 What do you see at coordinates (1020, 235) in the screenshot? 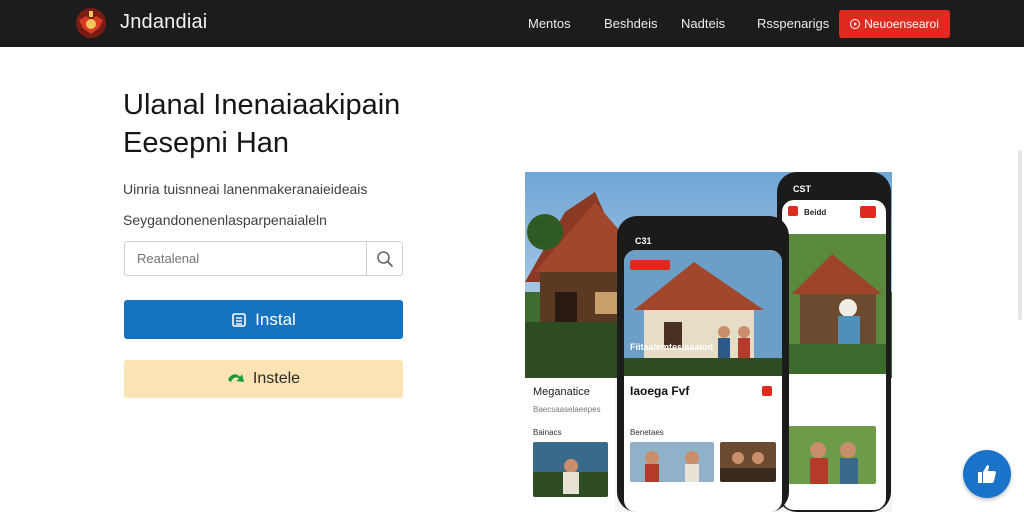
I see `page-scrollbar` at bounding box center [1020, 235].